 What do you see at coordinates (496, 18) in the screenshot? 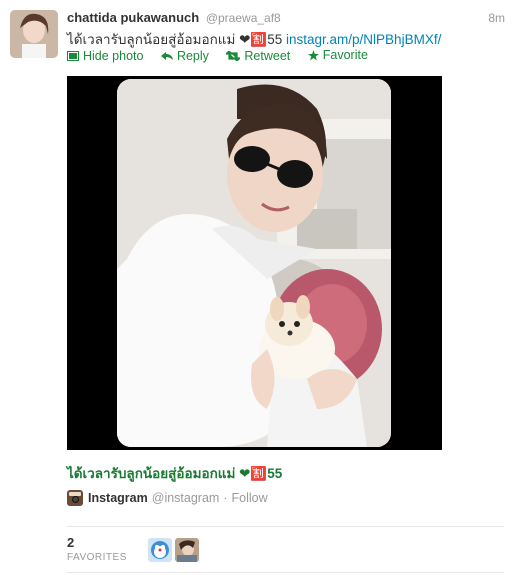
I see `timestamp: 8m` at bounding box center [496, 18].